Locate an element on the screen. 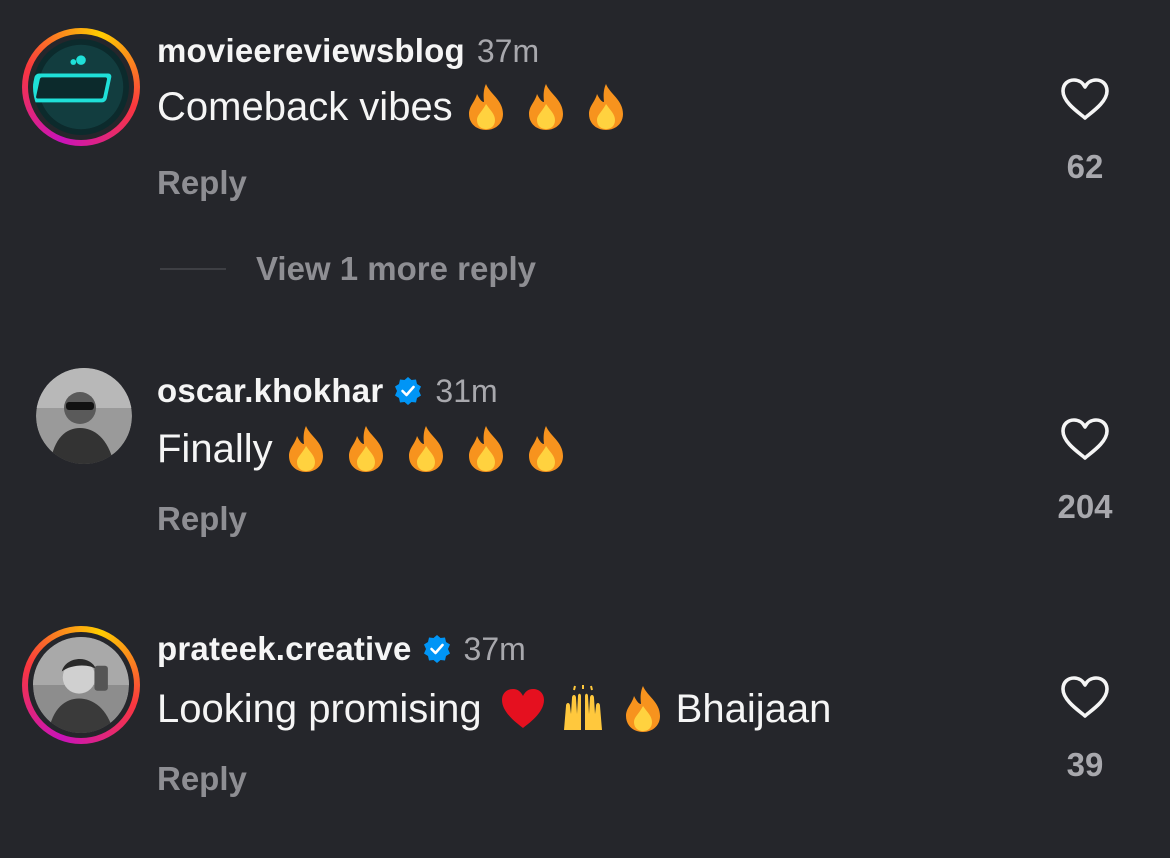 This screenshot has width=1170, height=858. comment-text: Comeback vibes is located at coordinates (393, 107).